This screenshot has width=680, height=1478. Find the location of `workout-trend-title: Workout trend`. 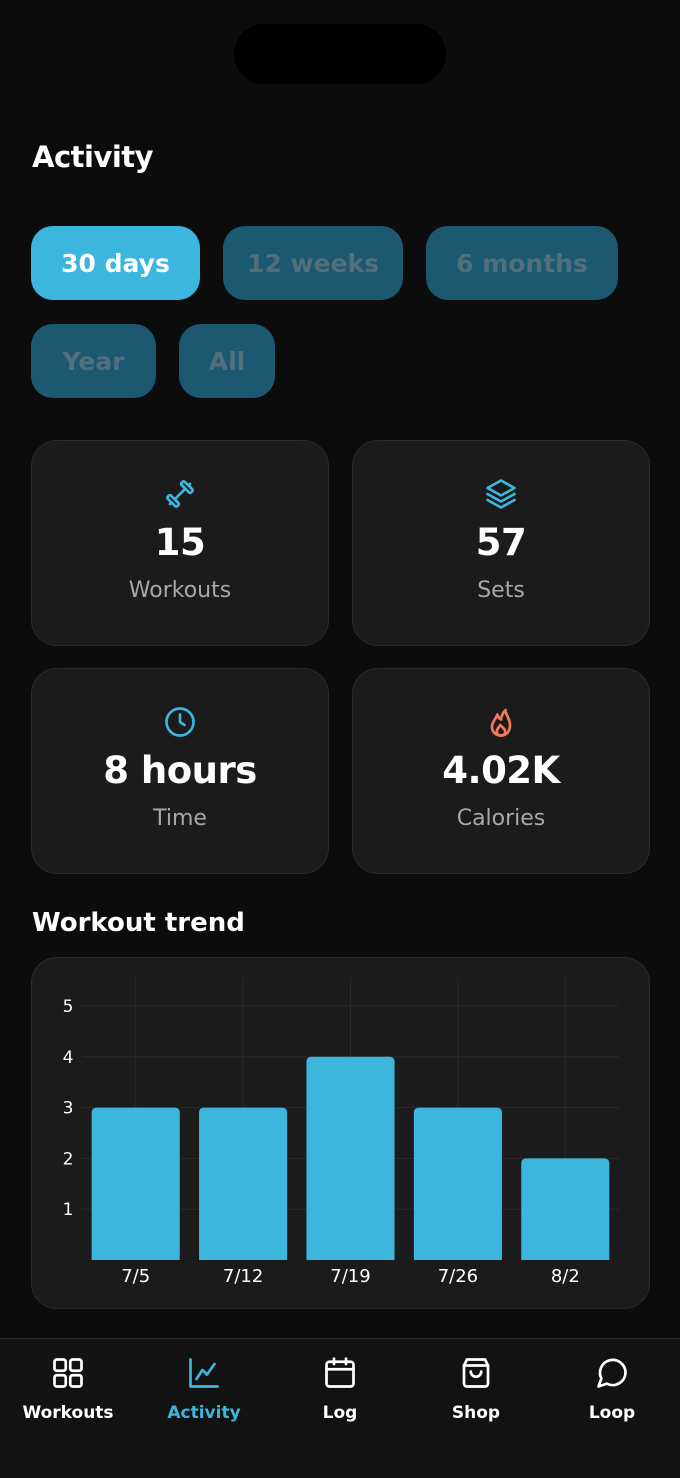

workout-trend-title: Workout trend is located at coordinates (138, 923).